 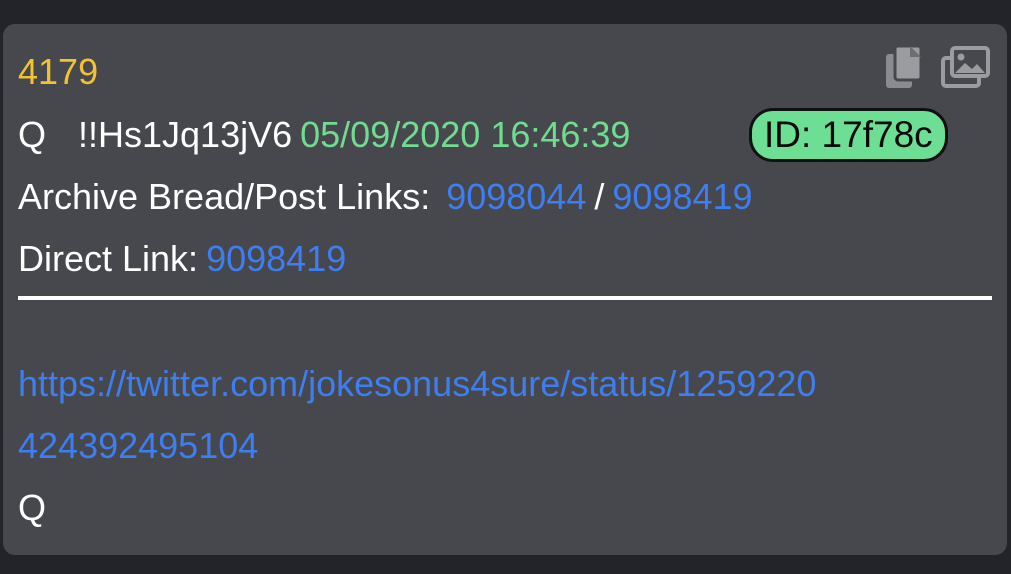 I want to click on tripcode: !!Hs1Jq13jV6, so click(x=185, y=134).